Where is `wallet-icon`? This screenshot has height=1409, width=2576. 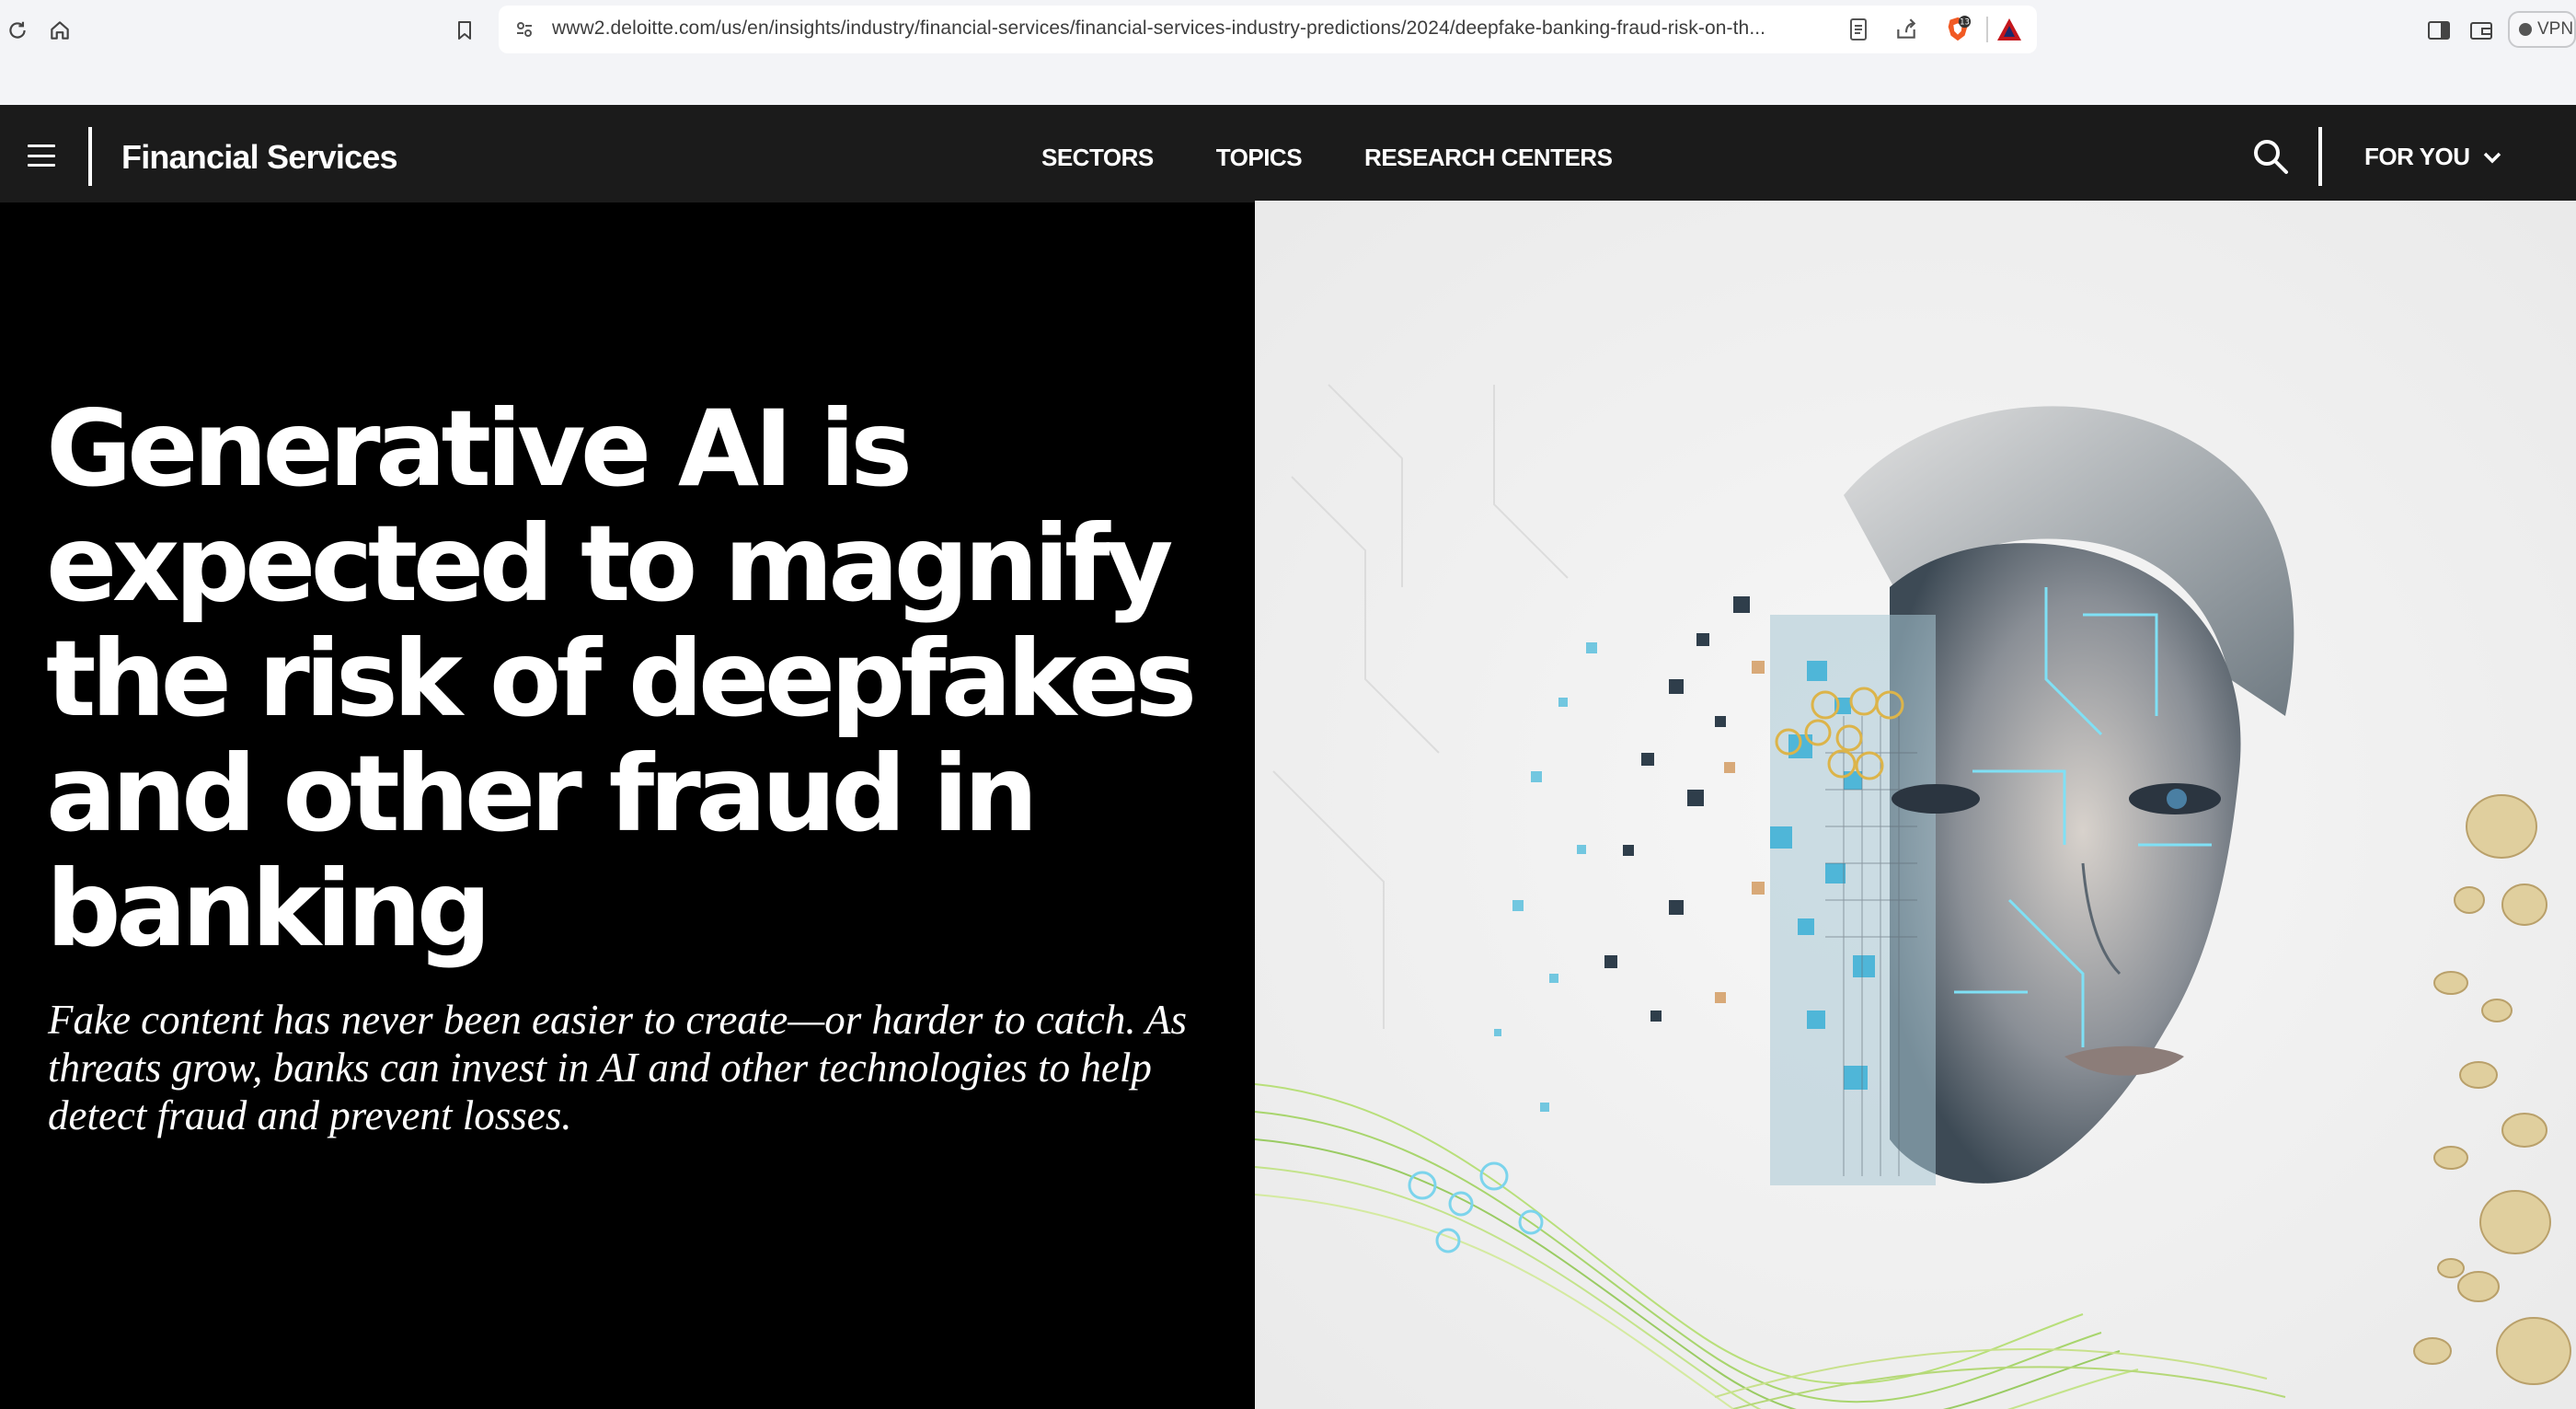 wallet-icon is located at coordinates (2481, 31).